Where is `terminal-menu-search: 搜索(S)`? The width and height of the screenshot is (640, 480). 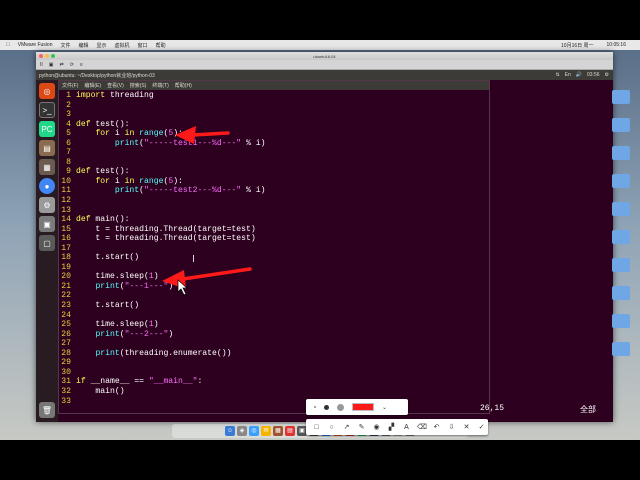 terminal-menu-search: 搜索(S) is located at coordinates (138, 85).